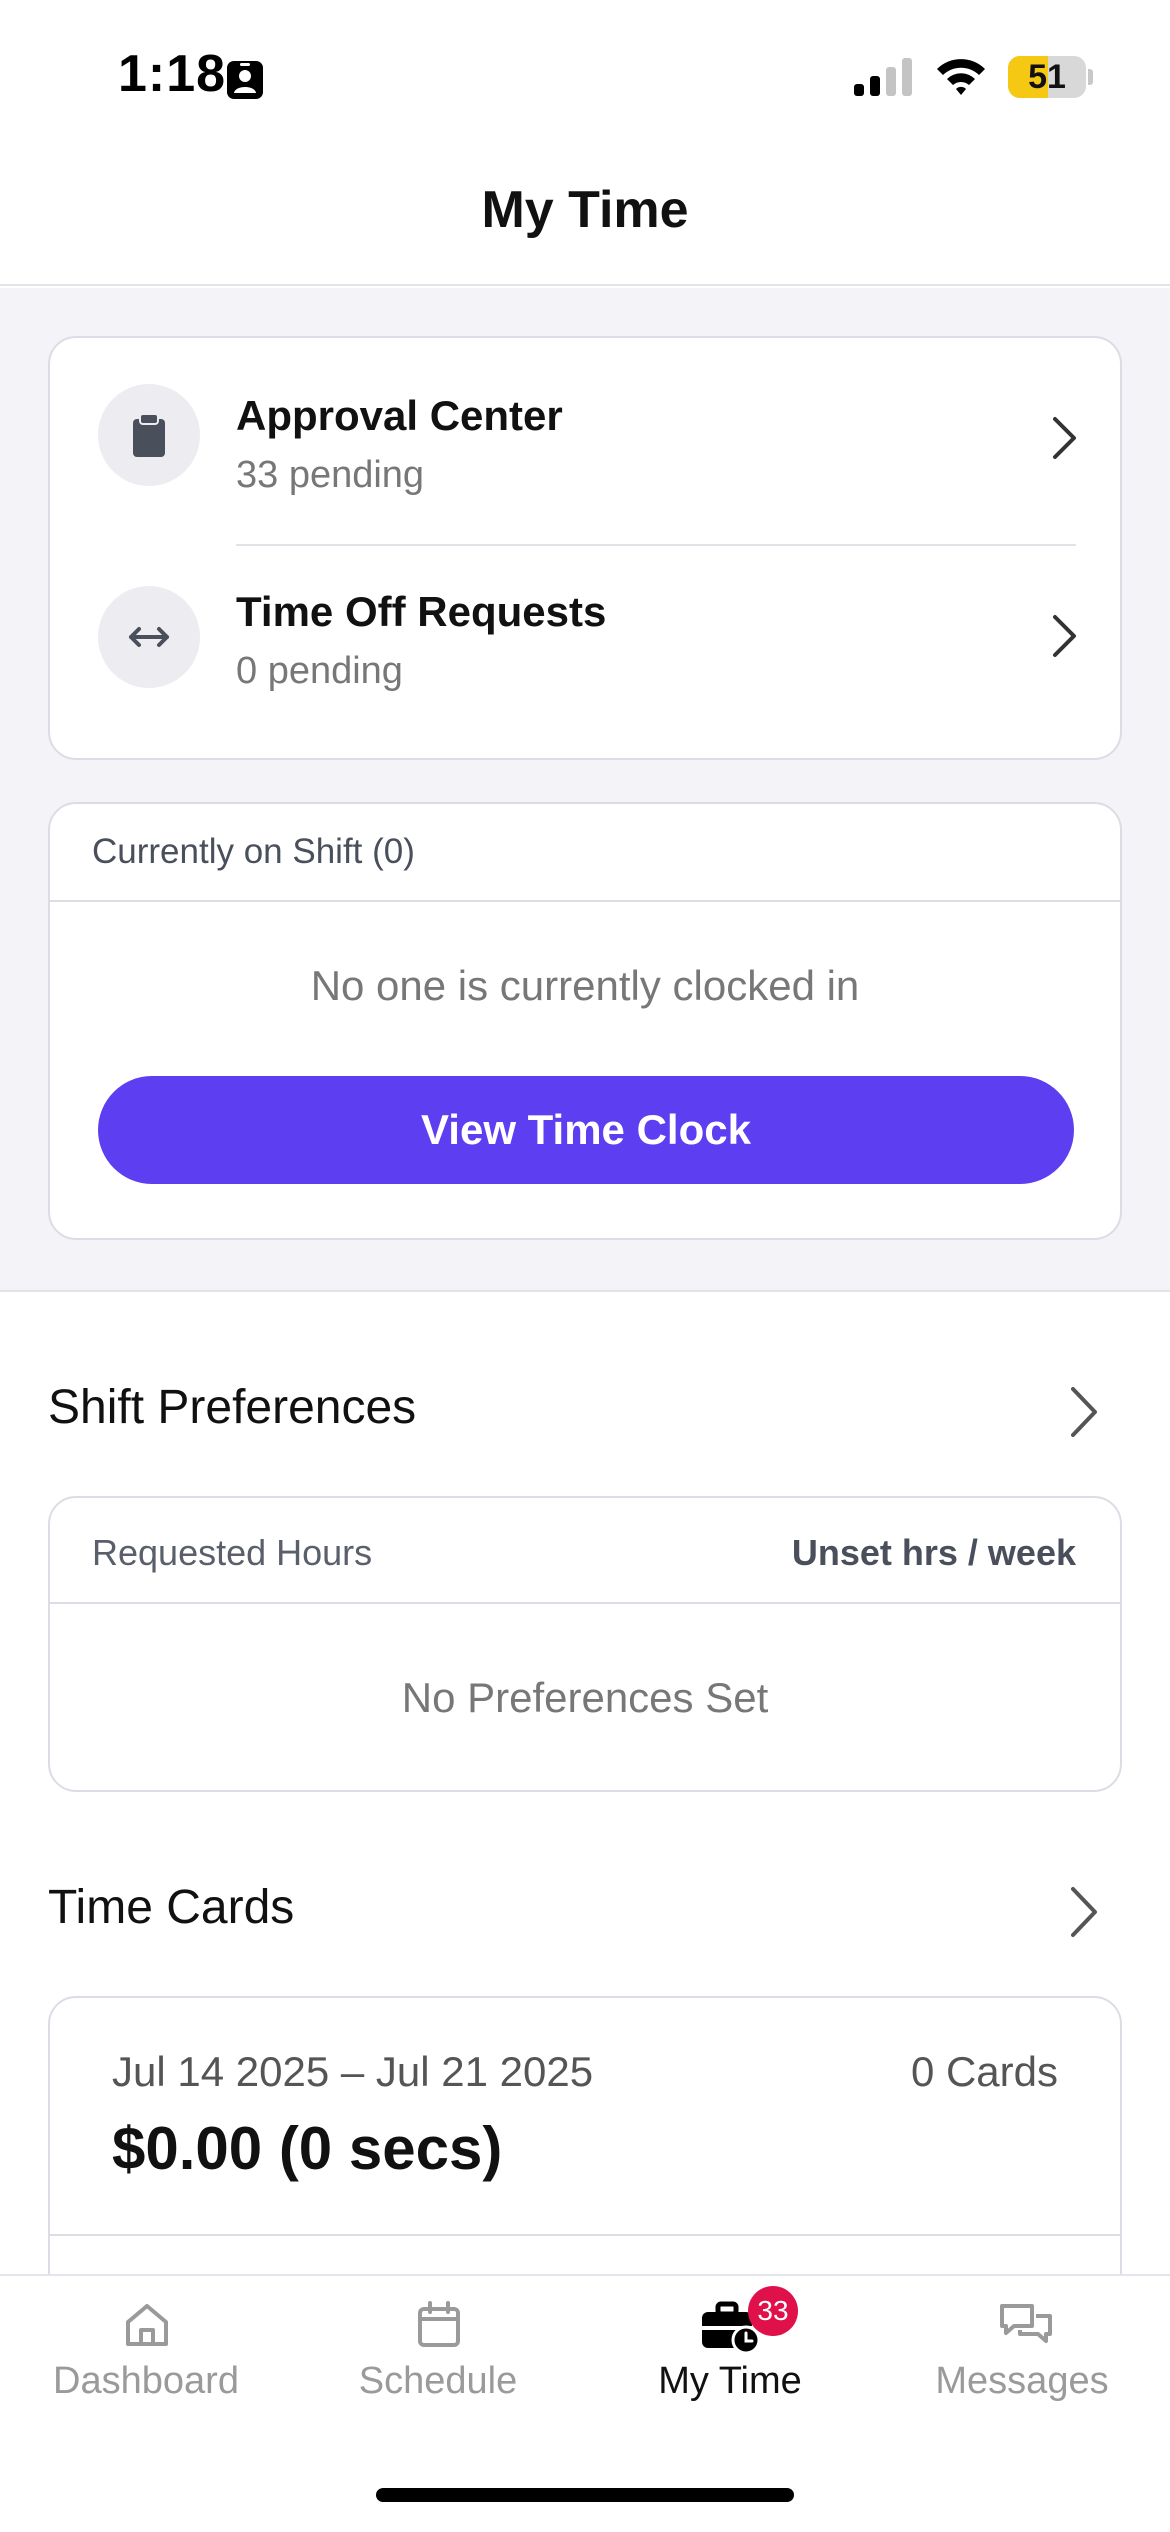 This screenshot has width=1170, height=2532. Describe the element at coordinates (253, 851) in the screenshot. I see `currently-on-shift-title: Currently on Shift (0)` at that location.